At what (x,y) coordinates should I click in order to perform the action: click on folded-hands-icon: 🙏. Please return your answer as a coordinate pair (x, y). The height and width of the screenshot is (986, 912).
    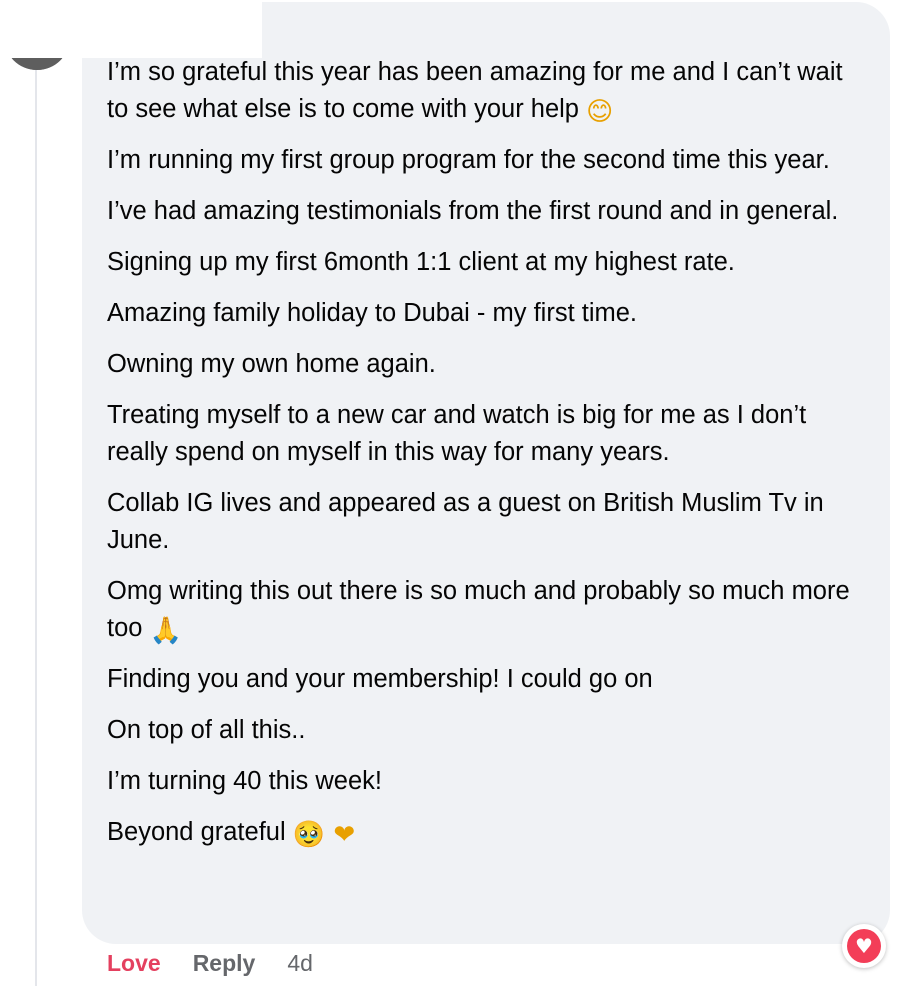
    Looking at the image, I should click on (165, 631).